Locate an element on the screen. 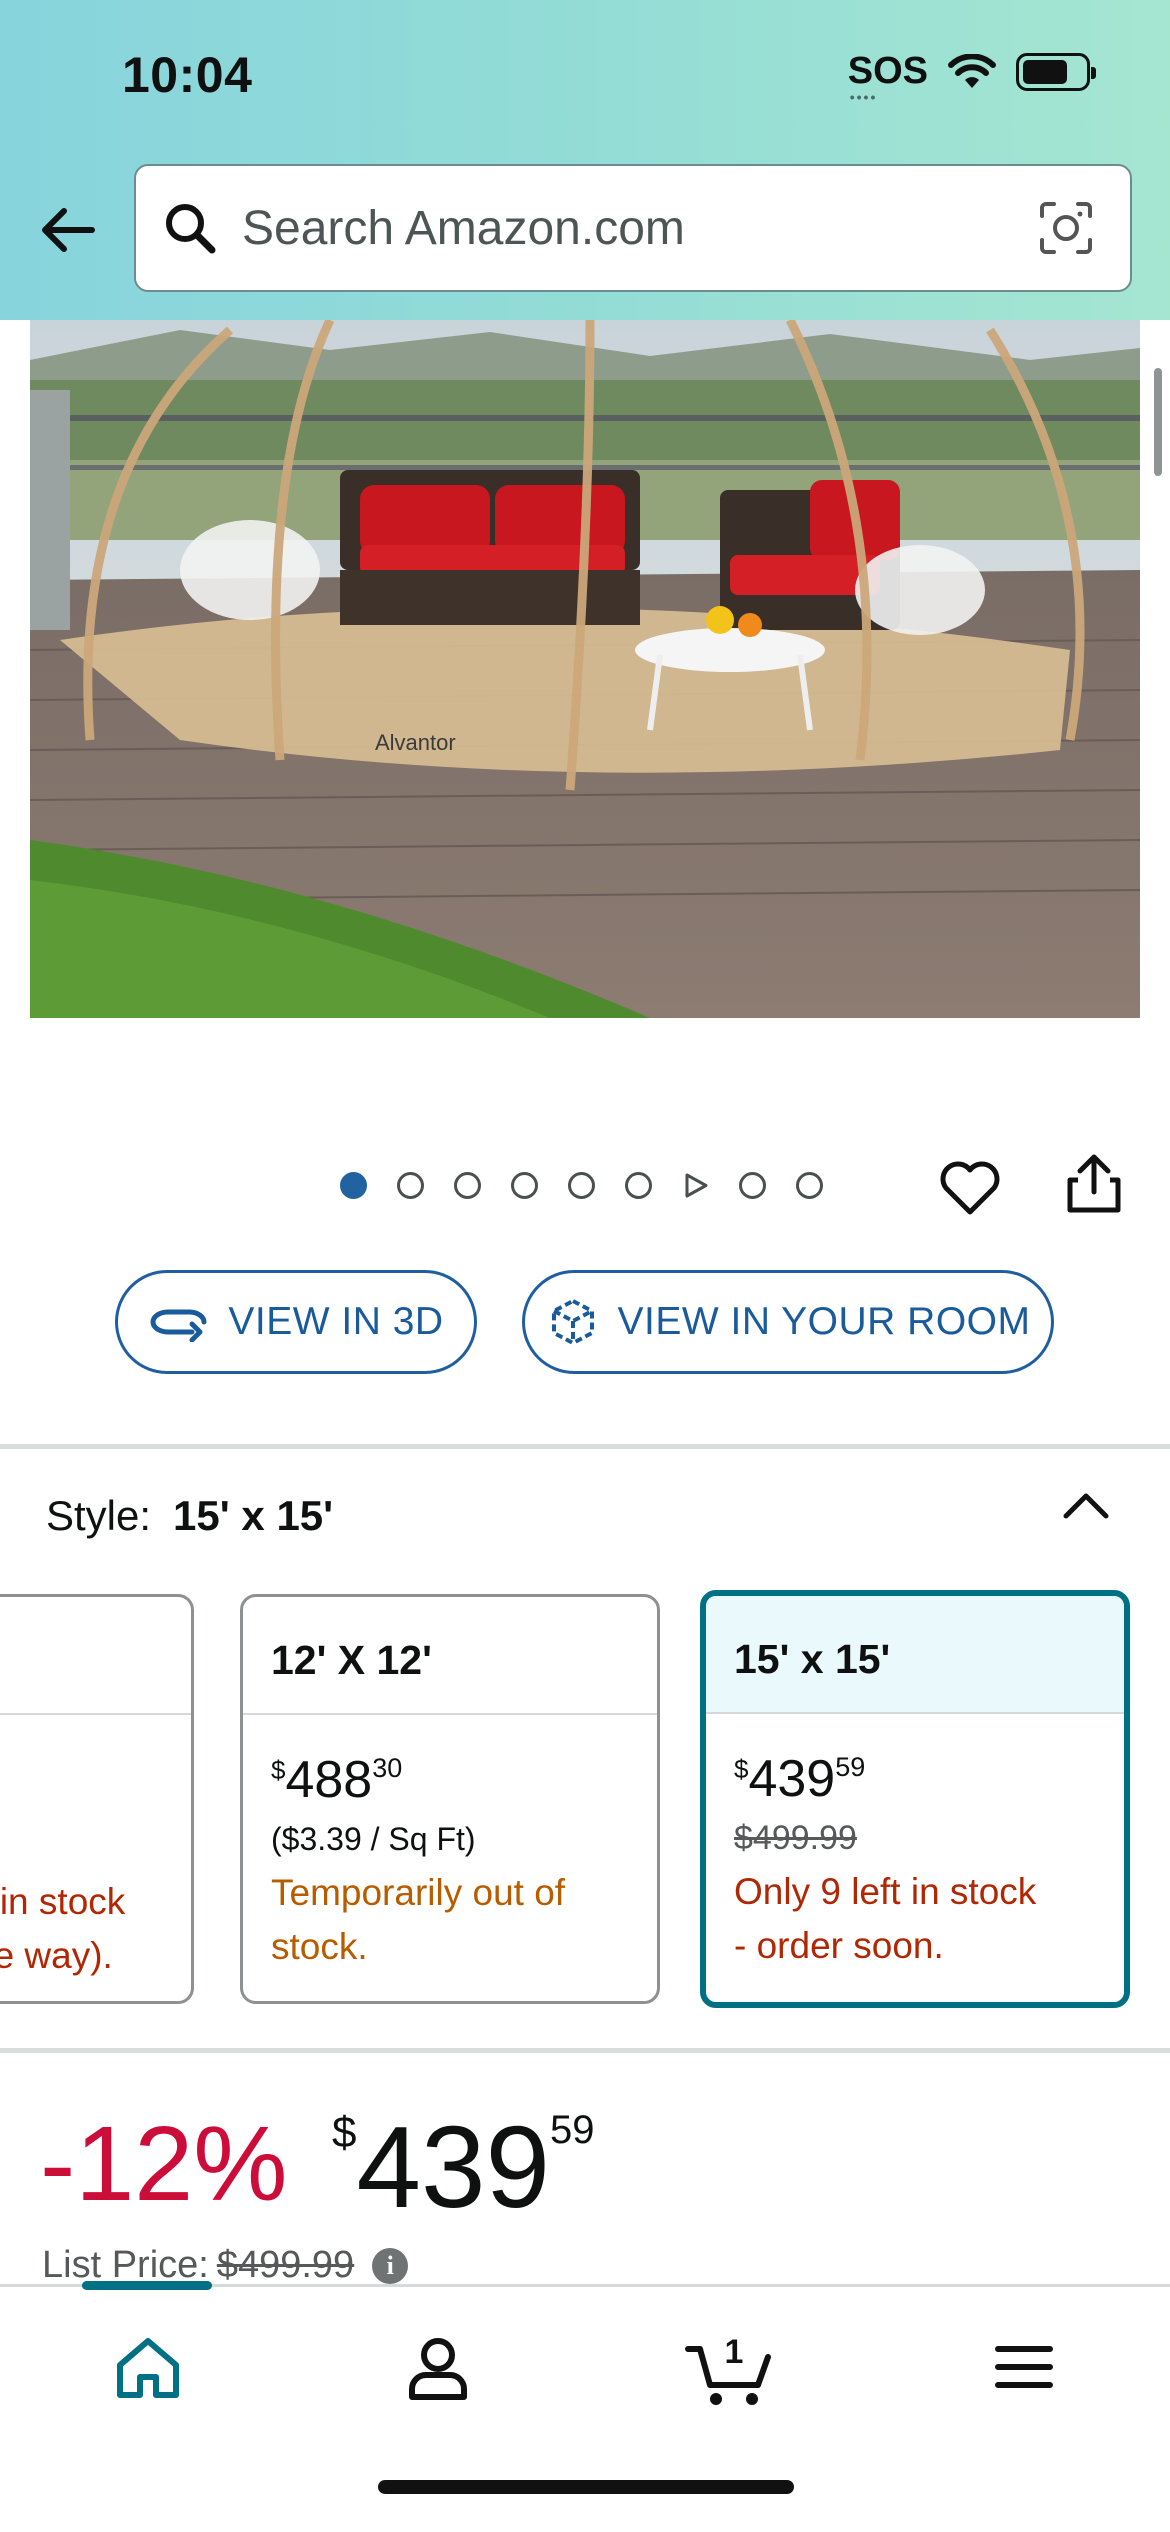 The image size is (1170, 2532). view-in-3d-button: VIEW IN 3D is located at coordinates (296, 1322).